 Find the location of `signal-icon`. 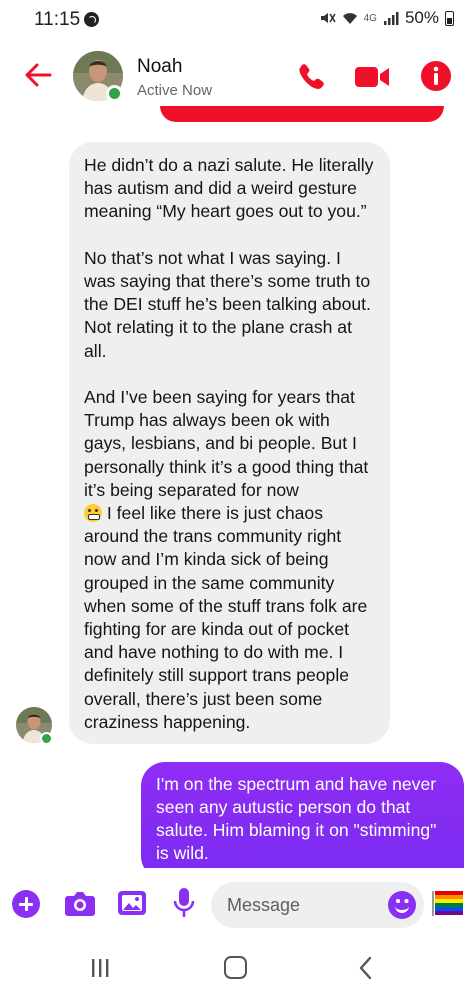

signal-icon is located at coordinates (391, 18).